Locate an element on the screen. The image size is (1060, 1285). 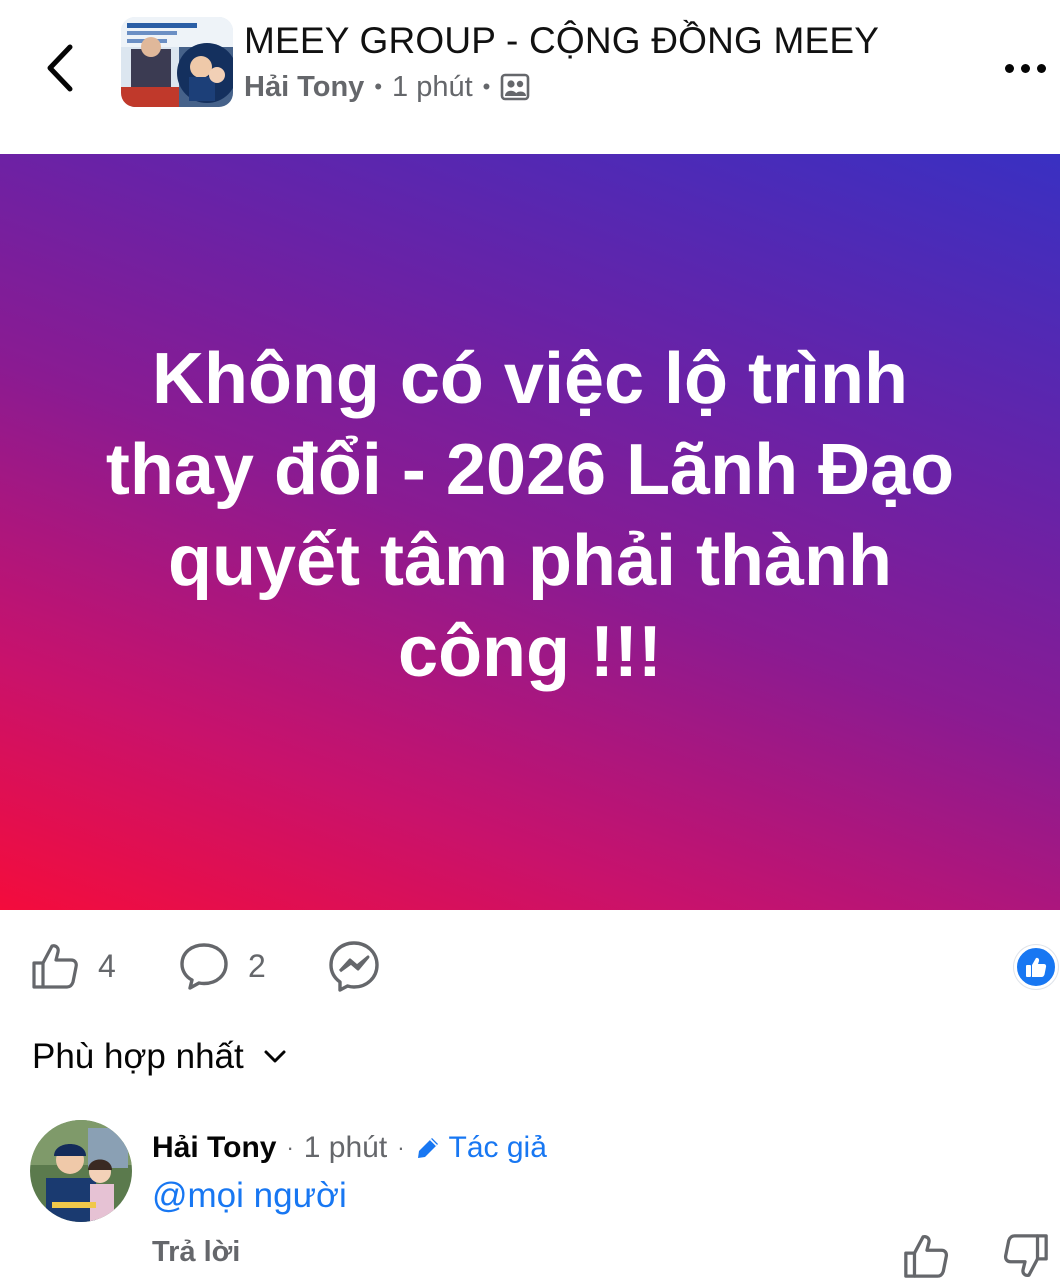
thumbs-up-filled-icon is located at coordinates (1036, 967).